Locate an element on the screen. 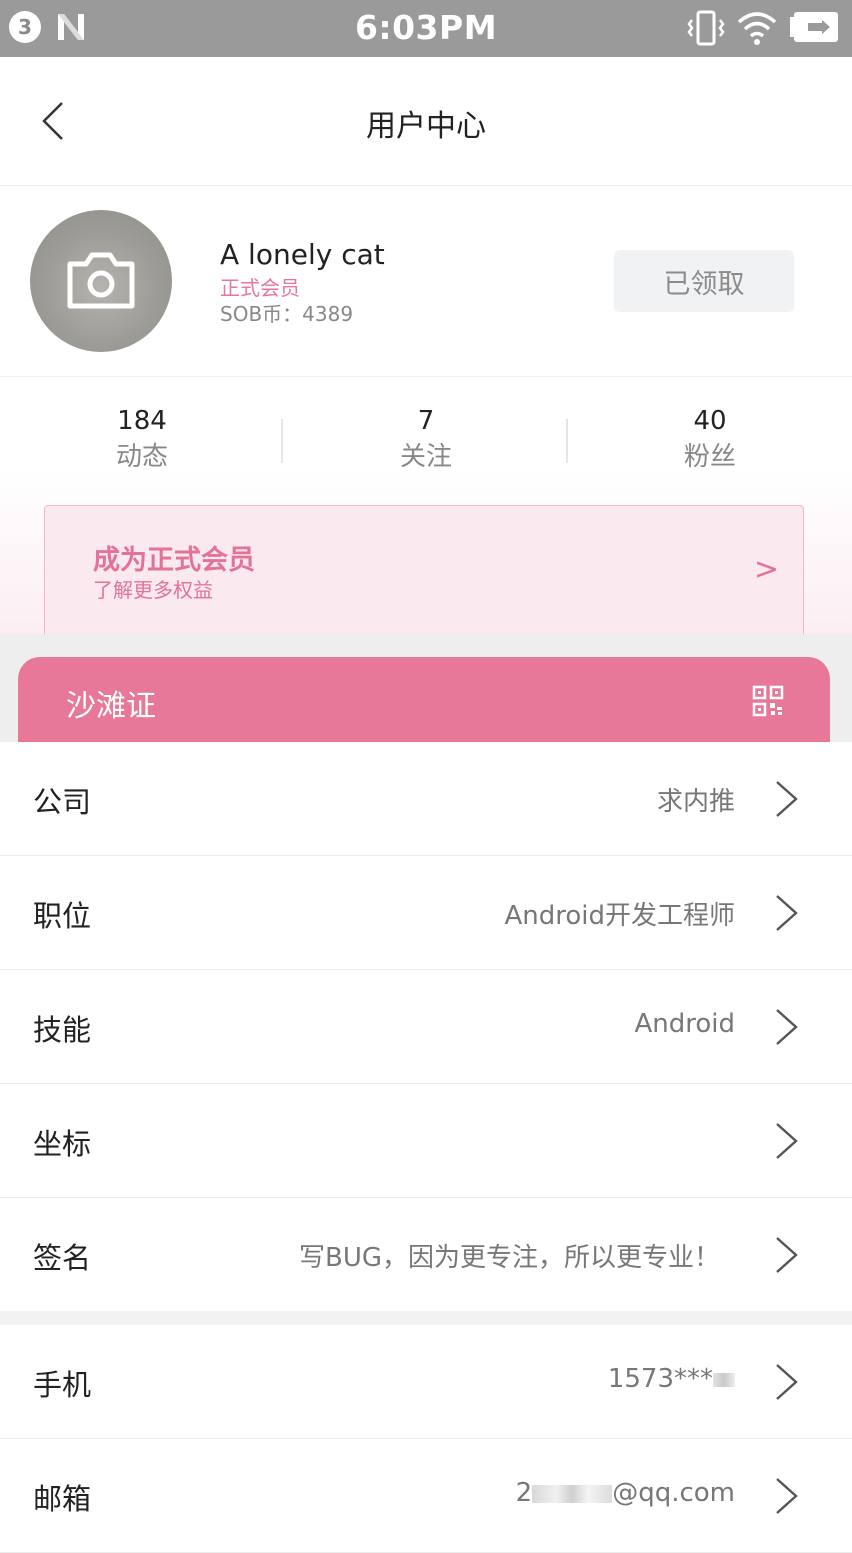  row-skills: 技能 Android is located at coordinates (426, 1027).